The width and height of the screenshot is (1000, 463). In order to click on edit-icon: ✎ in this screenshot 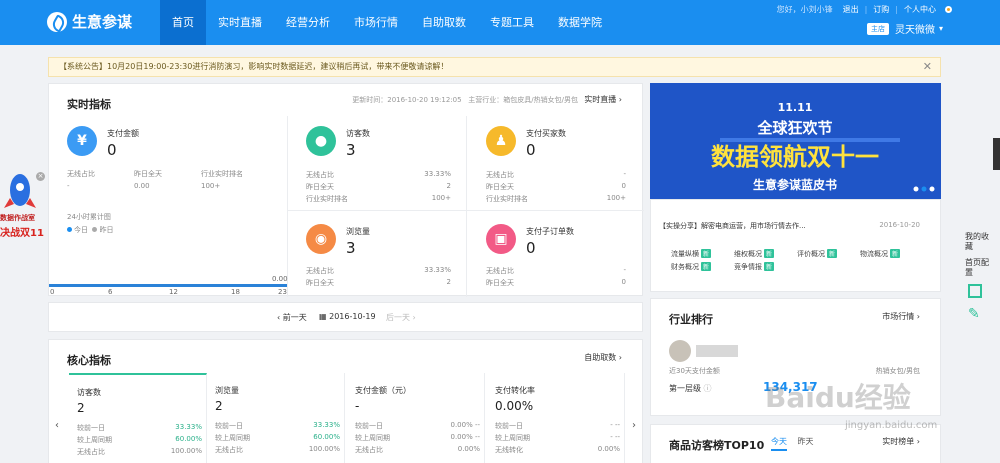, I will do `click(978, 314)`.